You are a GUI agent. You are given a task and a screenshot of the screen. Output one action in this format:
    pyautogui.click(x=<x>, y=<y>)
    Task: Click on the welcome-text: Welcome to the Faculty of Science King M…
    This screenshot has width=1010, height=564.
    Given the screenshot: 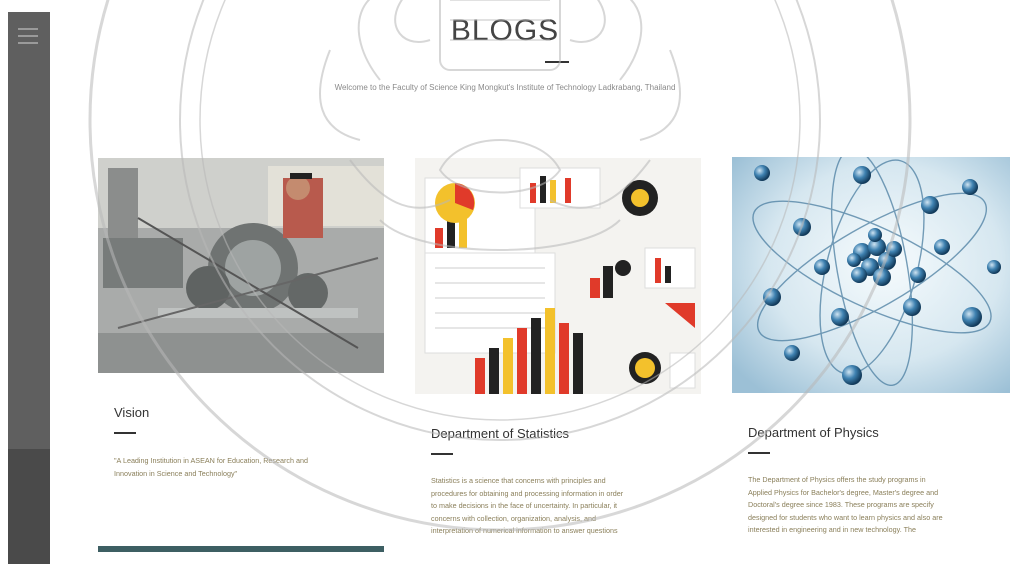 What is the action you would take?
    pyautogui.click(x=505, y=87)
    